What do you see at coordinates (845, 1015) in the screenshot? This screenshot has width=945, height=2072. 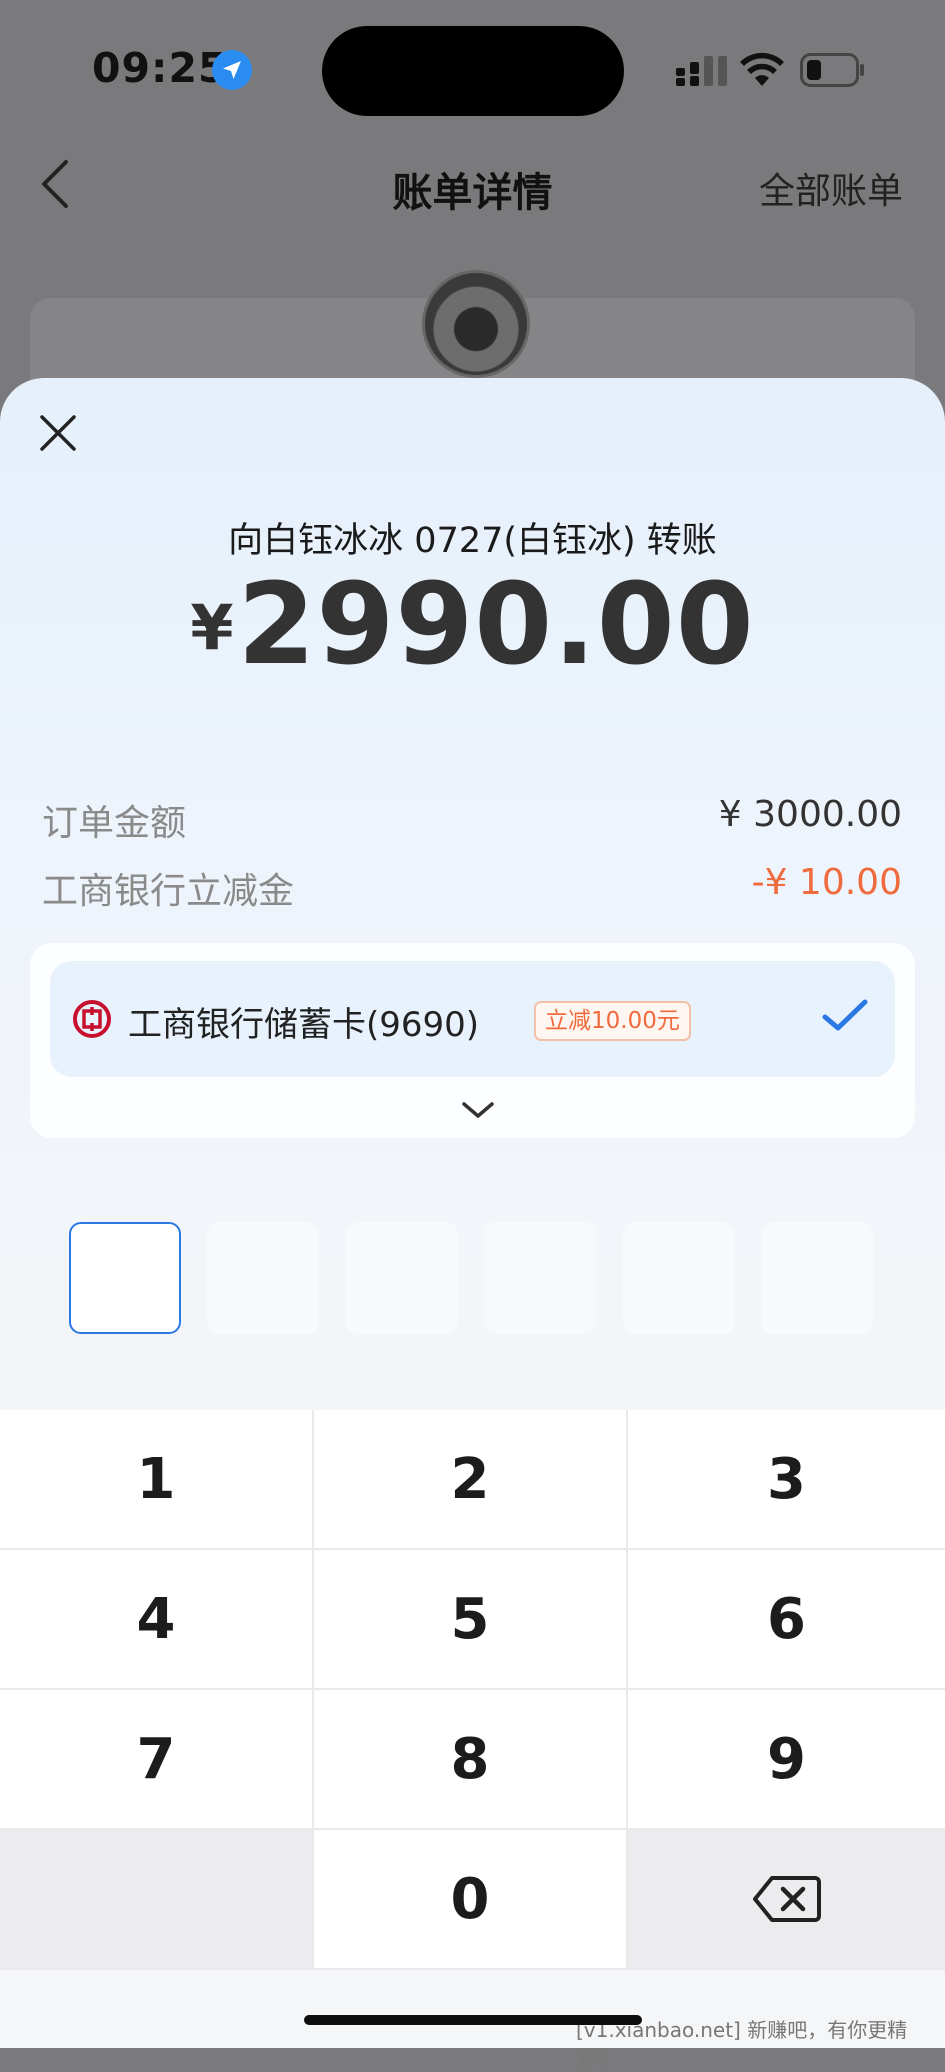 I see `check-icon` at bounding box center [845, 1015].